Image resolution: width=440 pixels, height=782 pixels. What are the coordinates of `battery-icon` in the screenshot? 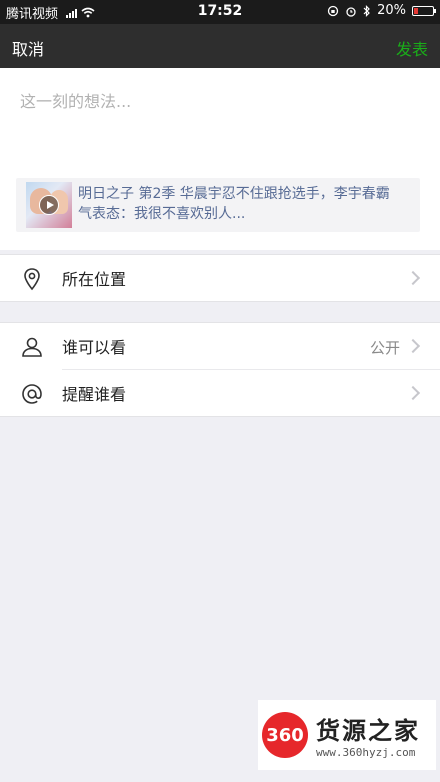 It's located at (424, 10).